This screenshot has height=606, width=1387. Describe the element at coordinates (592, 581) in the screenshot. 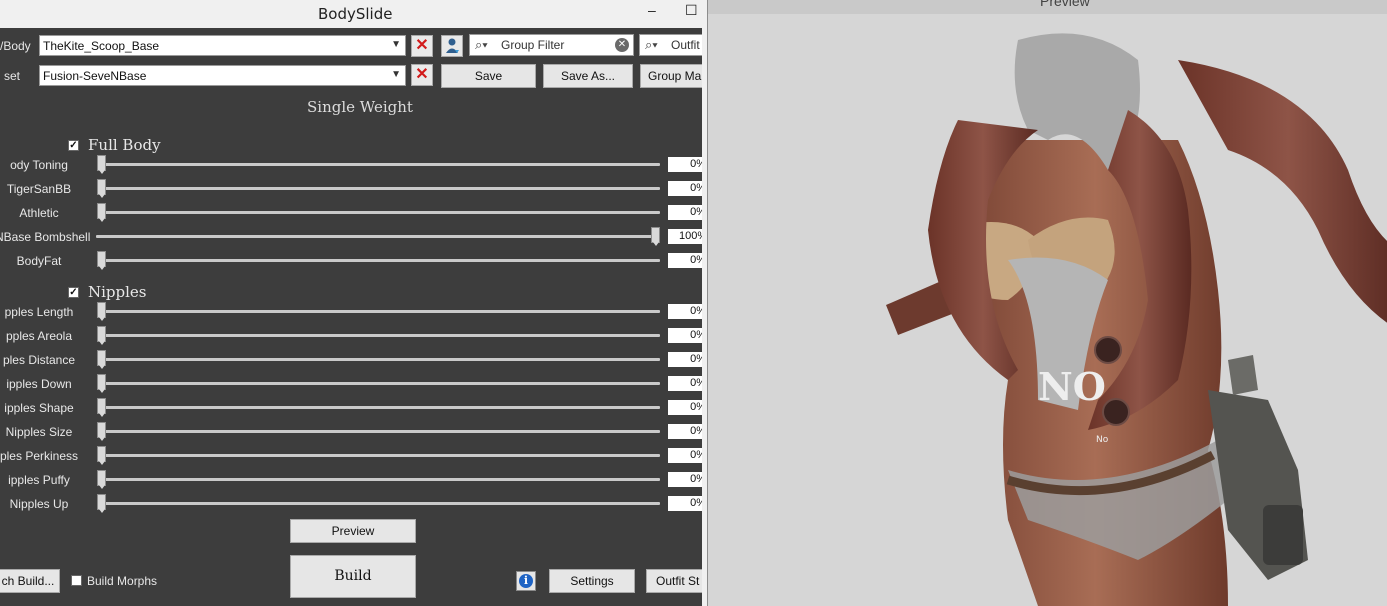

I see `settings-button: Settings` at that location.